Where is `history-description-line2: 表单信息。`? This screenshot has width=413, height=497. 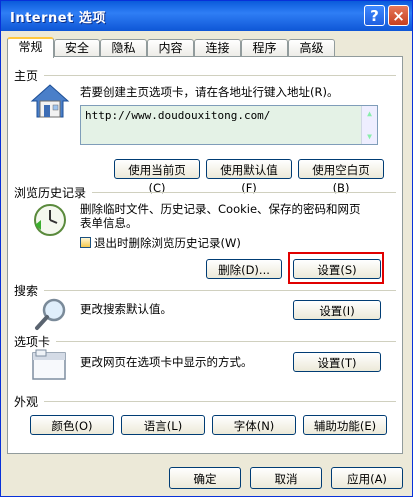 history-description-line2: 表单信息。 is located at coordinates (109, 223).